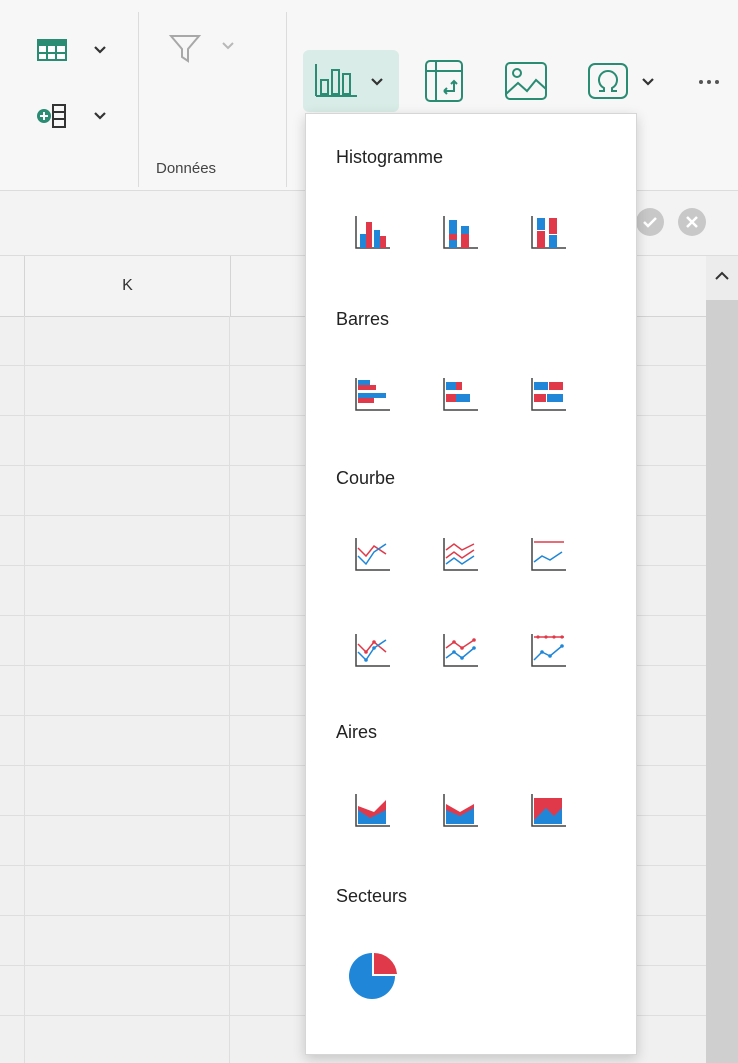 This screenshot has width=738, height=1063. What do you see at coordinates (185, 48) in the screenshot?
I see `filter-icon` at bounding box center [185, 48].